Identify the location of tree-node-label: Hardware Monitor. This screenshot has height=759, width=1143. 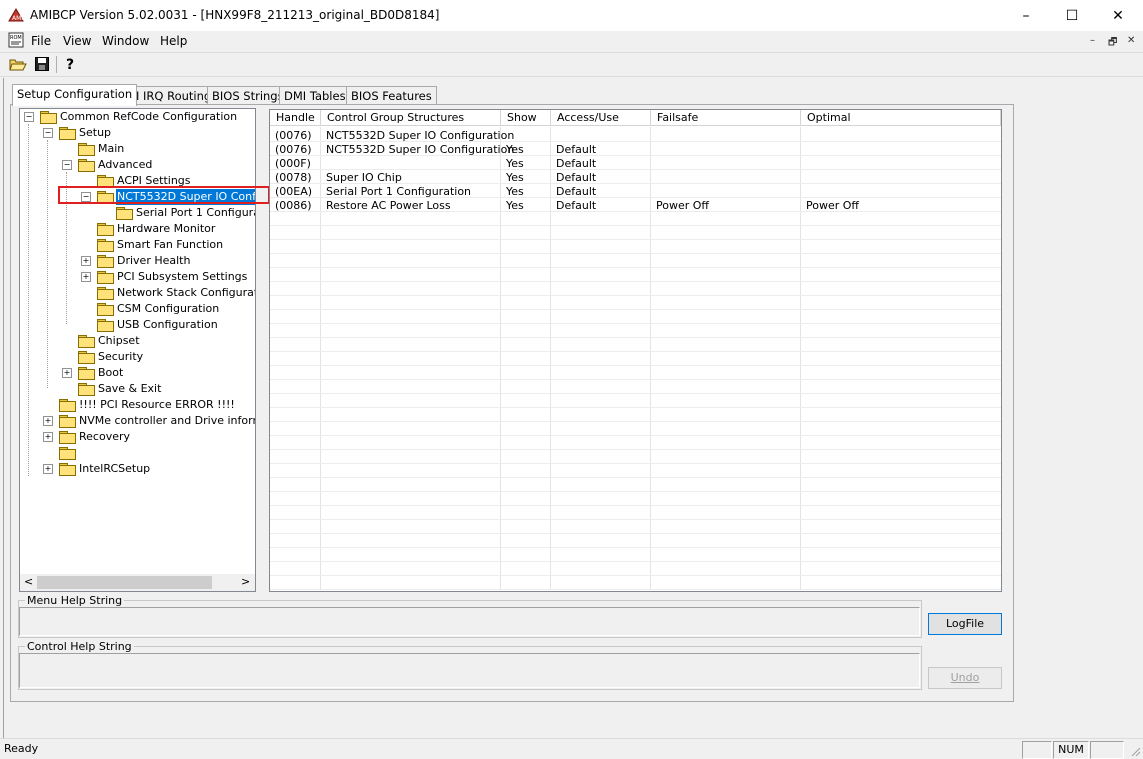
(166, 228).